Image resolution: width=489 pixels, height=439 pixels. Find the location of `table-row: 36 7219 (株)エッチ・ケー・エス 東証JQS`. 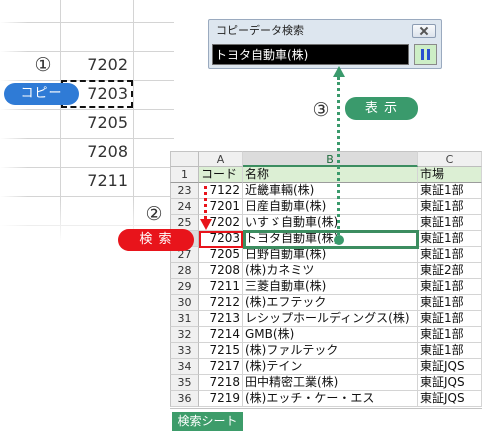

table-row: 36 7219 (株)エッチ・ケー・エス 東証JQS is located at coordinates (326, 399).